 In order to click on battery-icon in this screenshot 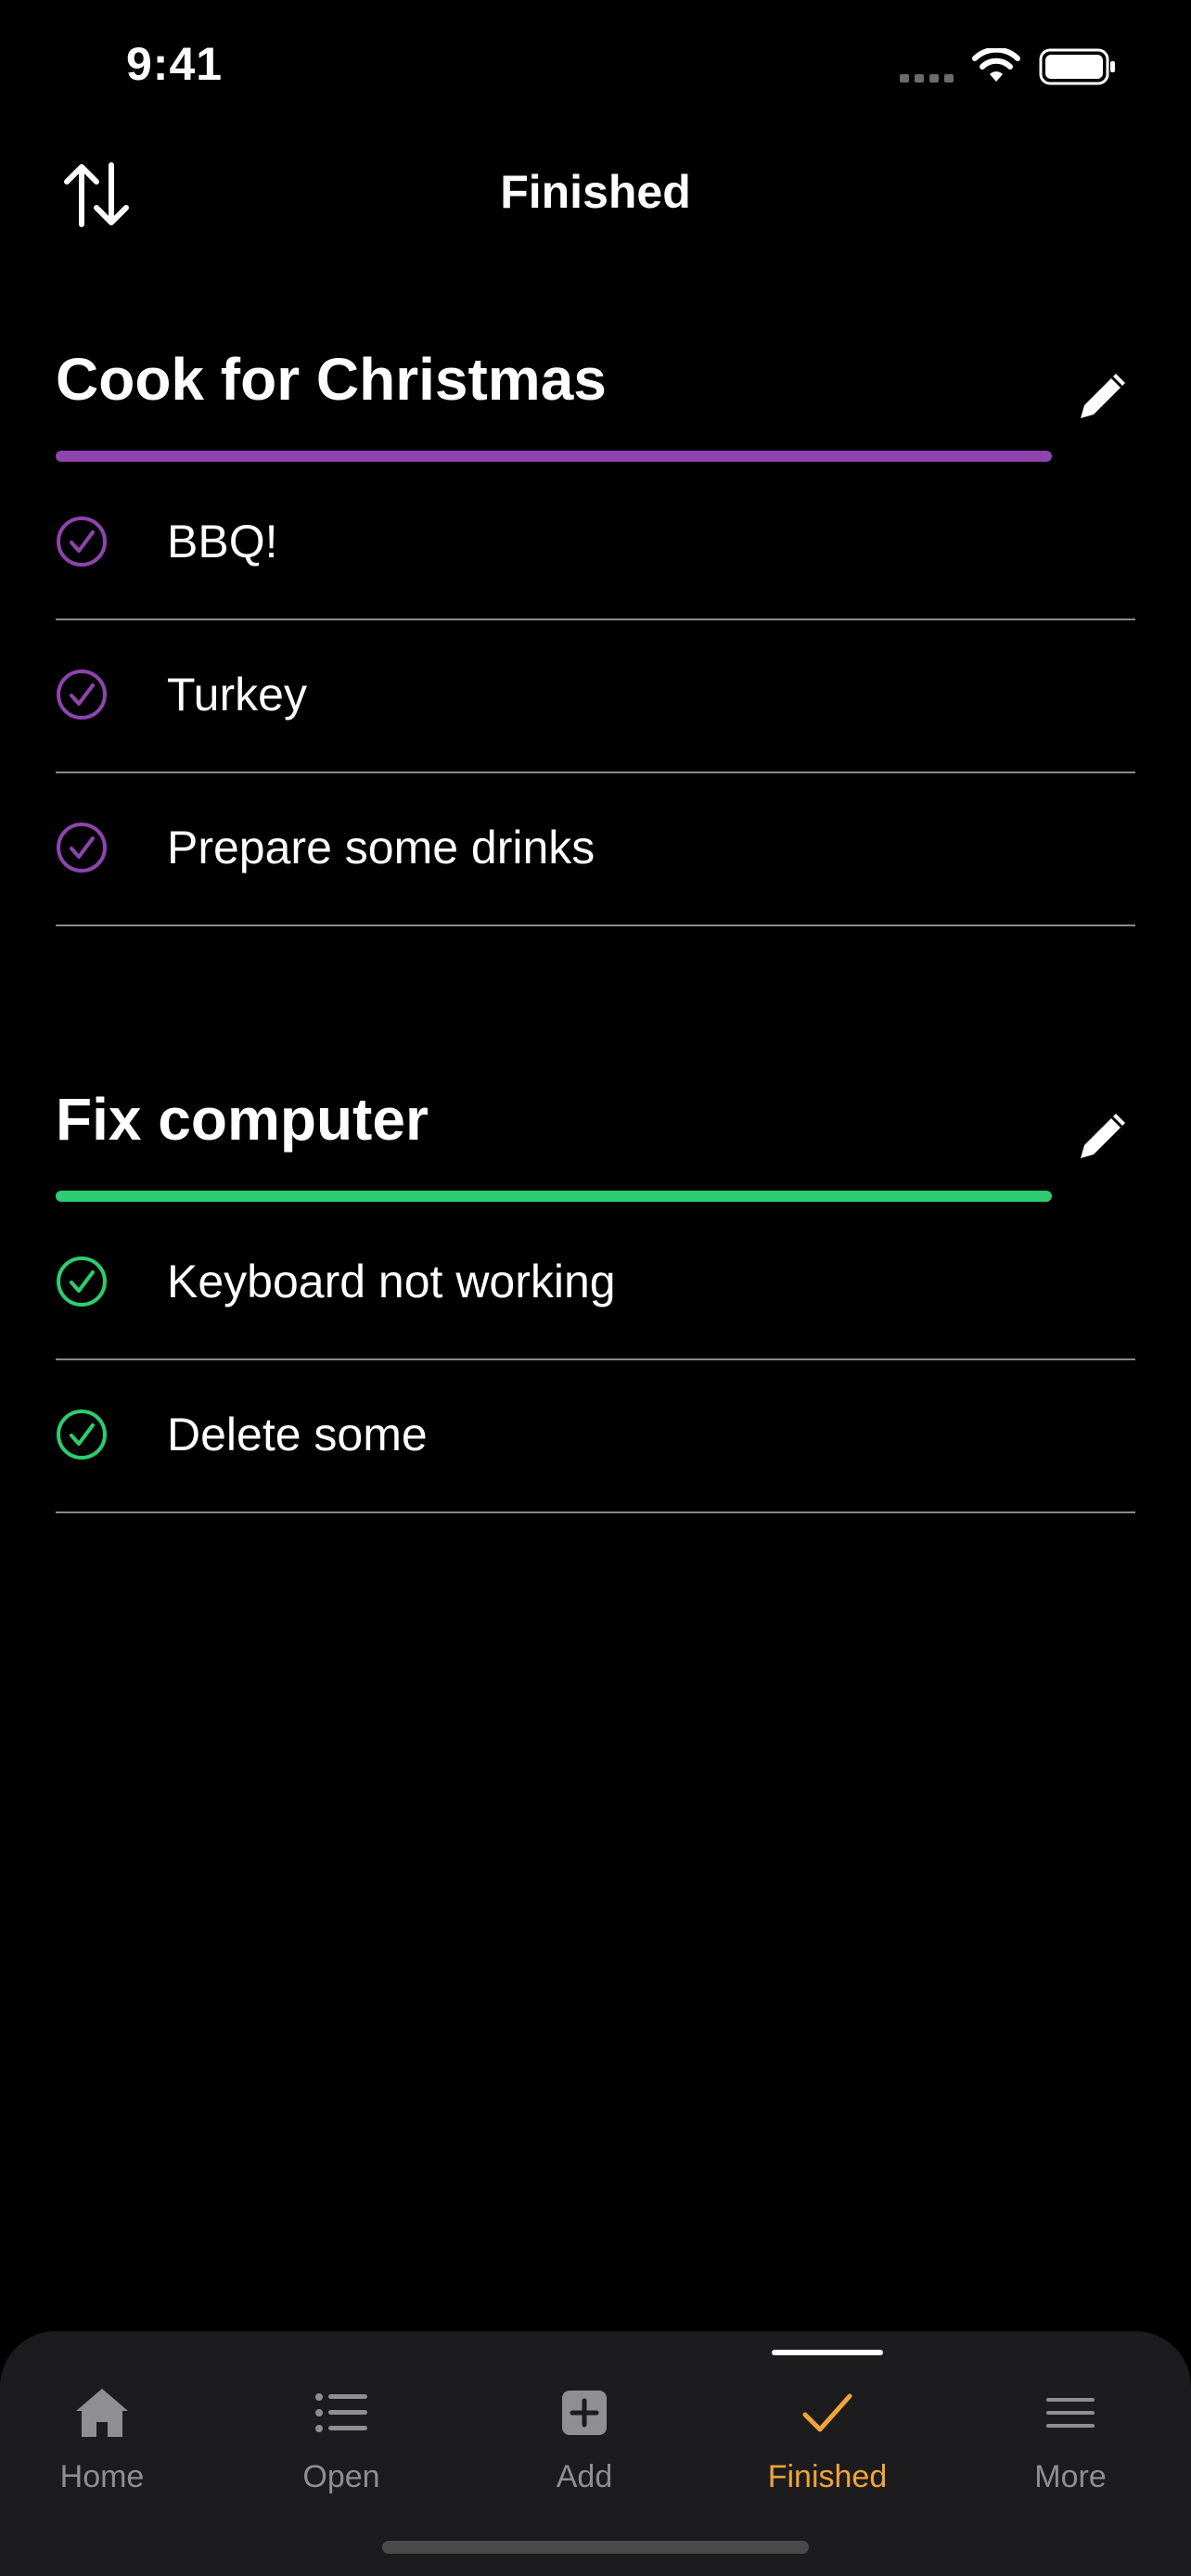, I will do `click(1077, 66)`.